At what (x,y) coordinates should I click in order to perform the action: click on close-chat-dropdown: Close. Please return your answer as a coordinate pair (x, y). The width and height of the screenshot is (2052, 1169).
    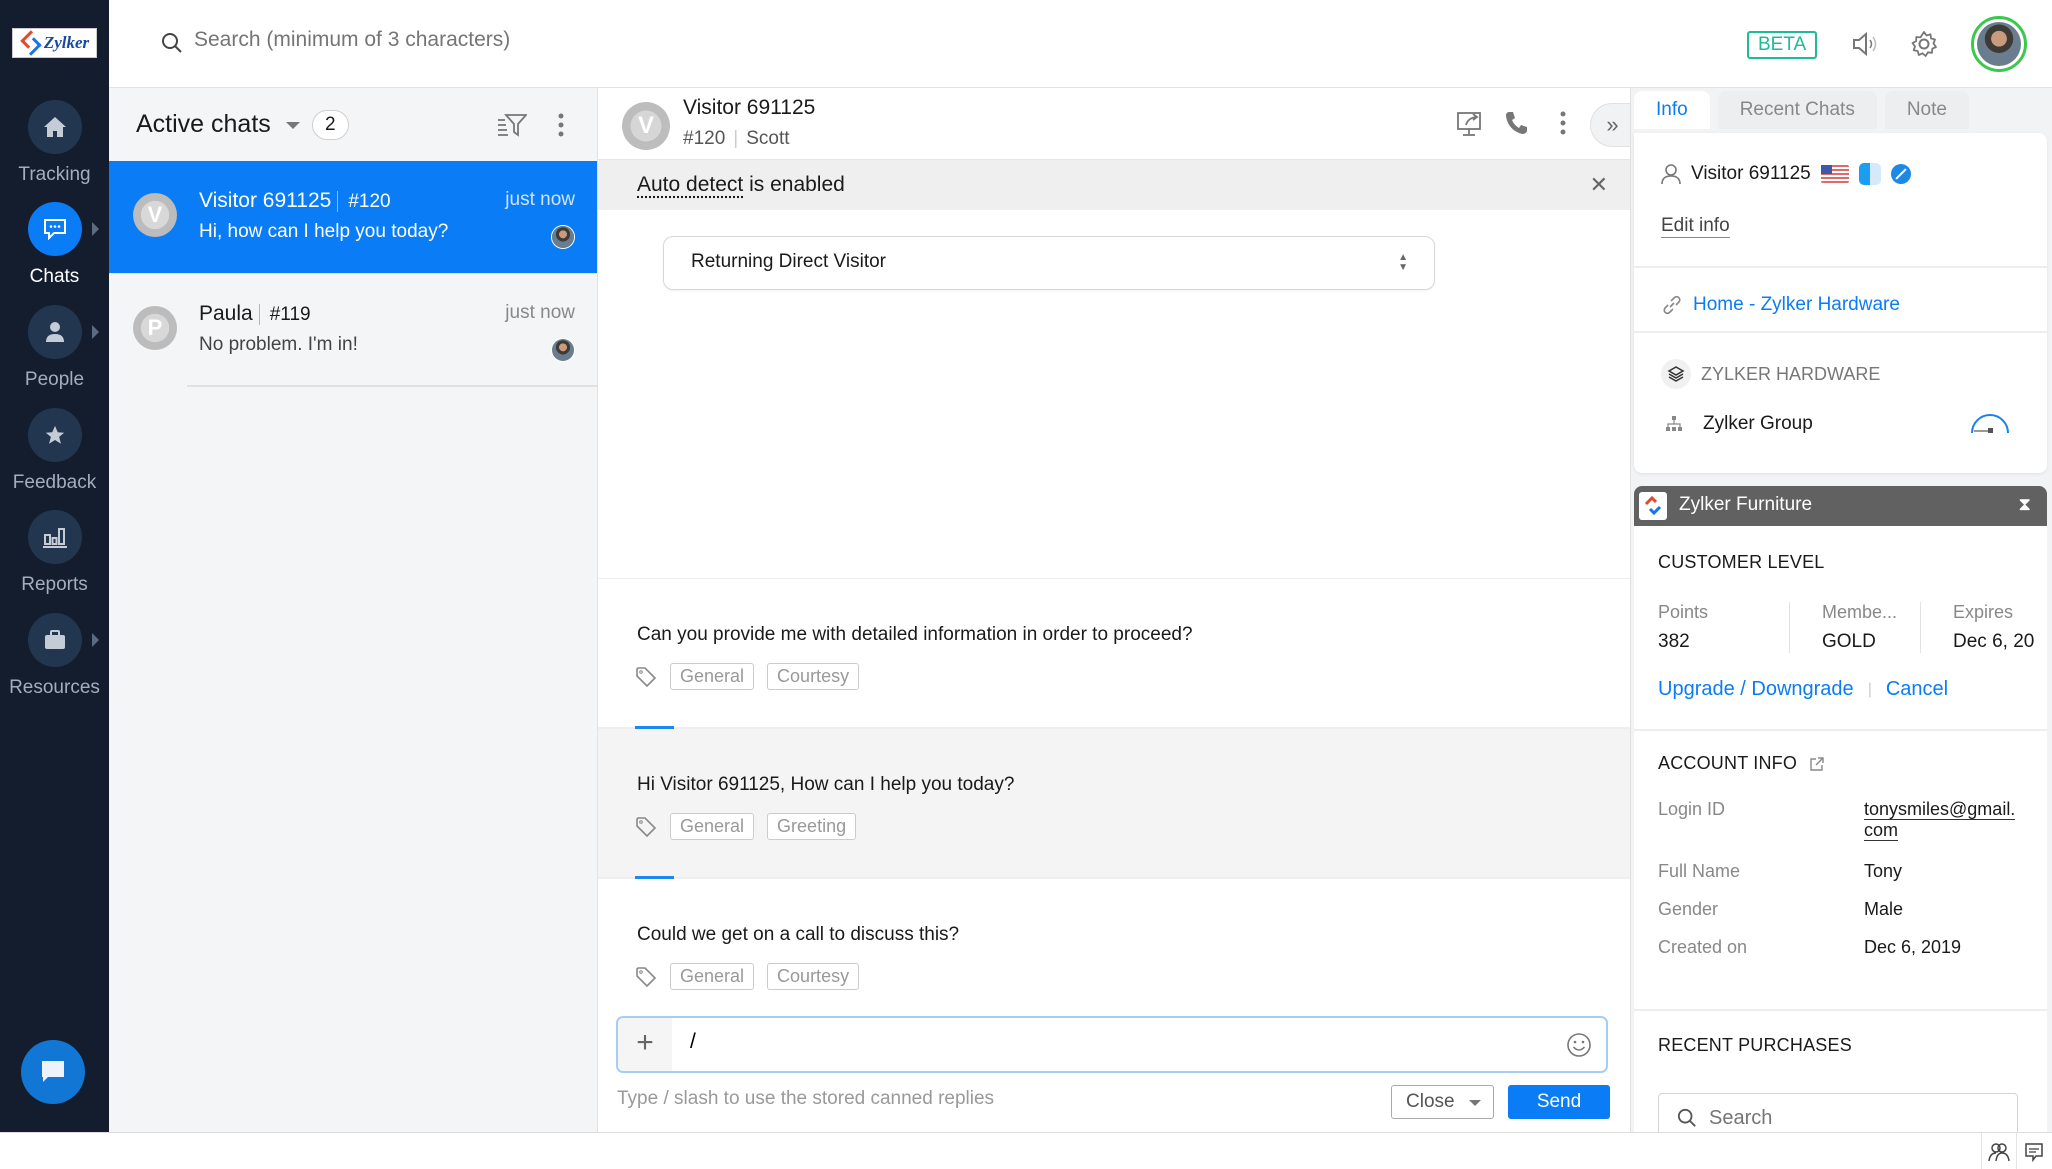
    Looking at the image, I should click on (1442, 1102).